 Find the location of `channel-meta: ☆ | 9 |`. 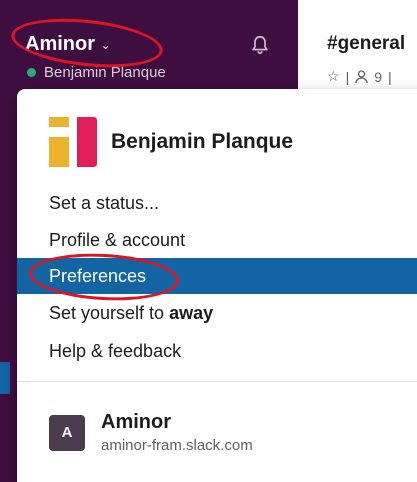

channel-meta: ☆ | 9 | is located at coordinates (359, 76).